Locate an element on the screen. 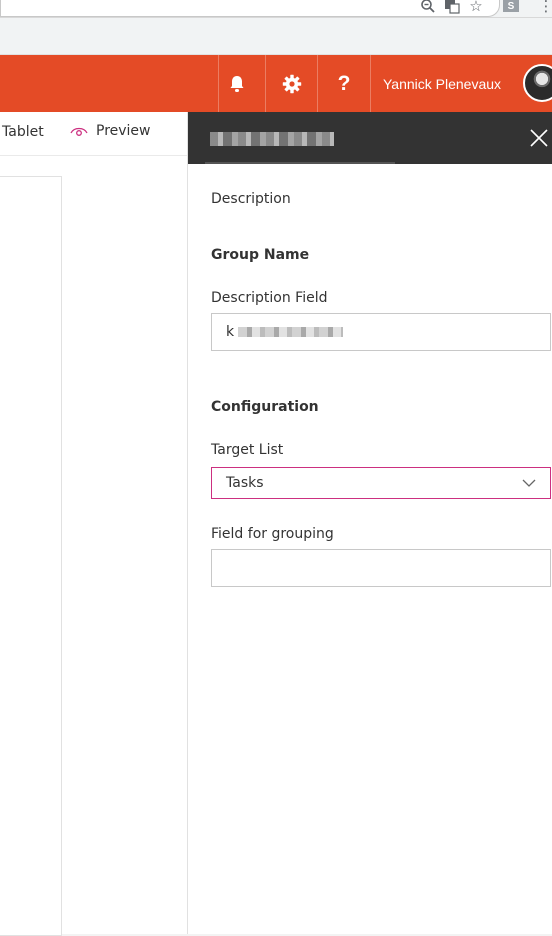 This screenshot has height=936, width=552. close-icon is located at coordinates (539, 138).